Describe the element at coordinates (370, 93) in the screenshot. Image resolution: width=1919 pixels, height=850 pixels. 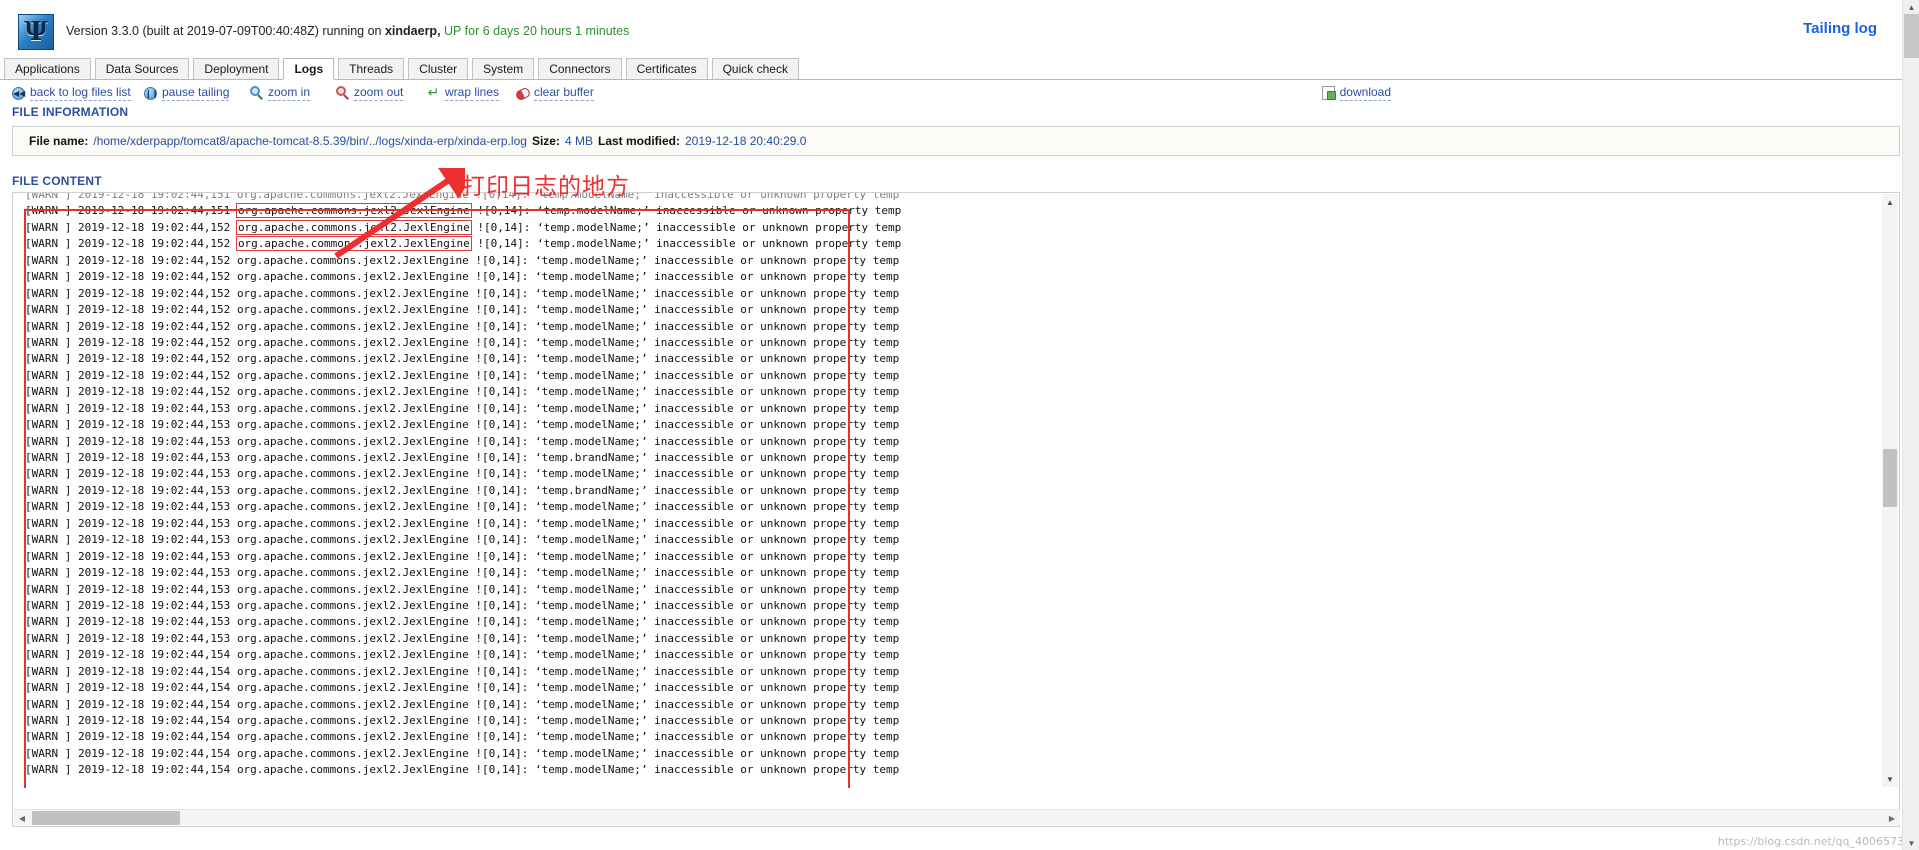
I see `zoom-out-link: zoom out` at that location.